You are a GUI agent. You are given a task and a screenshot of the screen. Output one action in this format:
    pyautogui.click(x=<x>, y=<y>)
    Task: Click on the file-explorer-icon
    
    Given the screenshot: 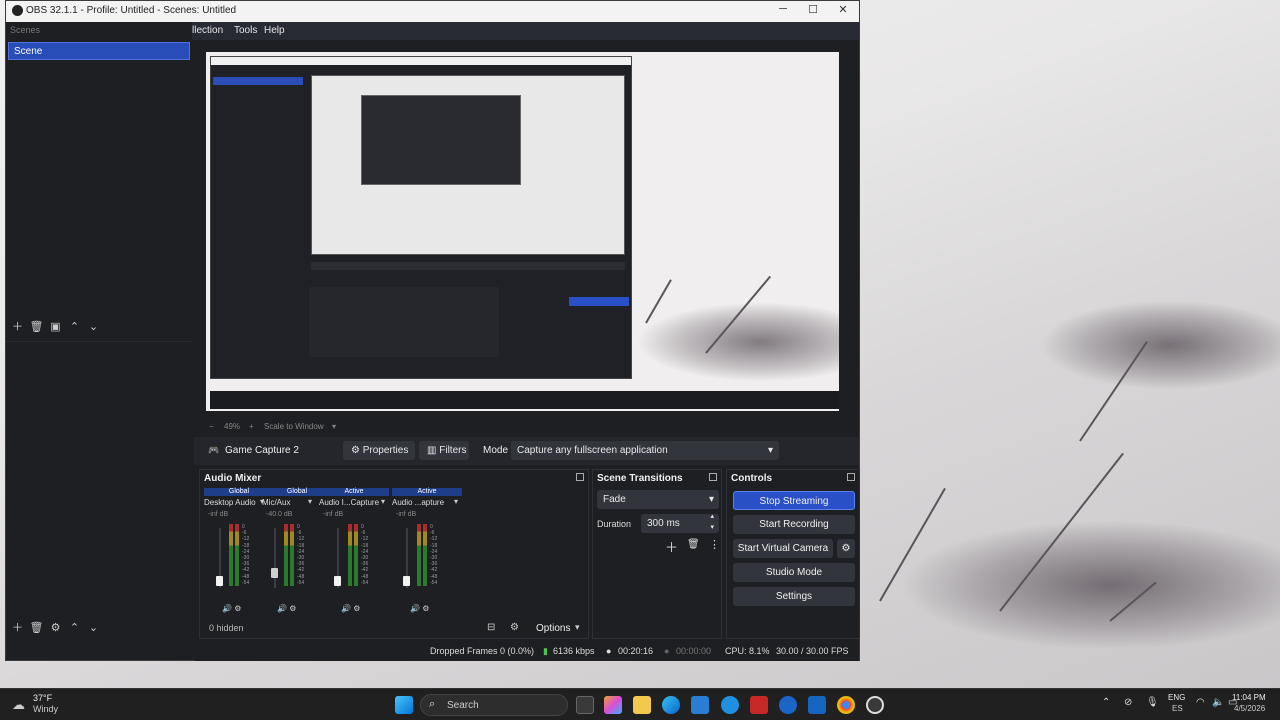 What is the action you would take?
    pyautogui.click(x=642, y=705)
    